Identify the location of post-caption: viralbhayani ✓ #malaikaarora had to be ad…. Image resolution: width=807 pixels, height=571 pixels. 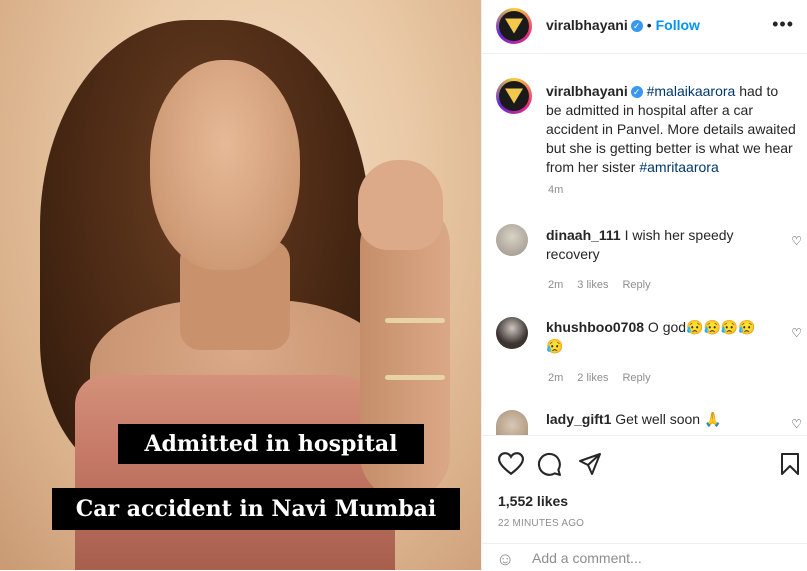
(671, 129).